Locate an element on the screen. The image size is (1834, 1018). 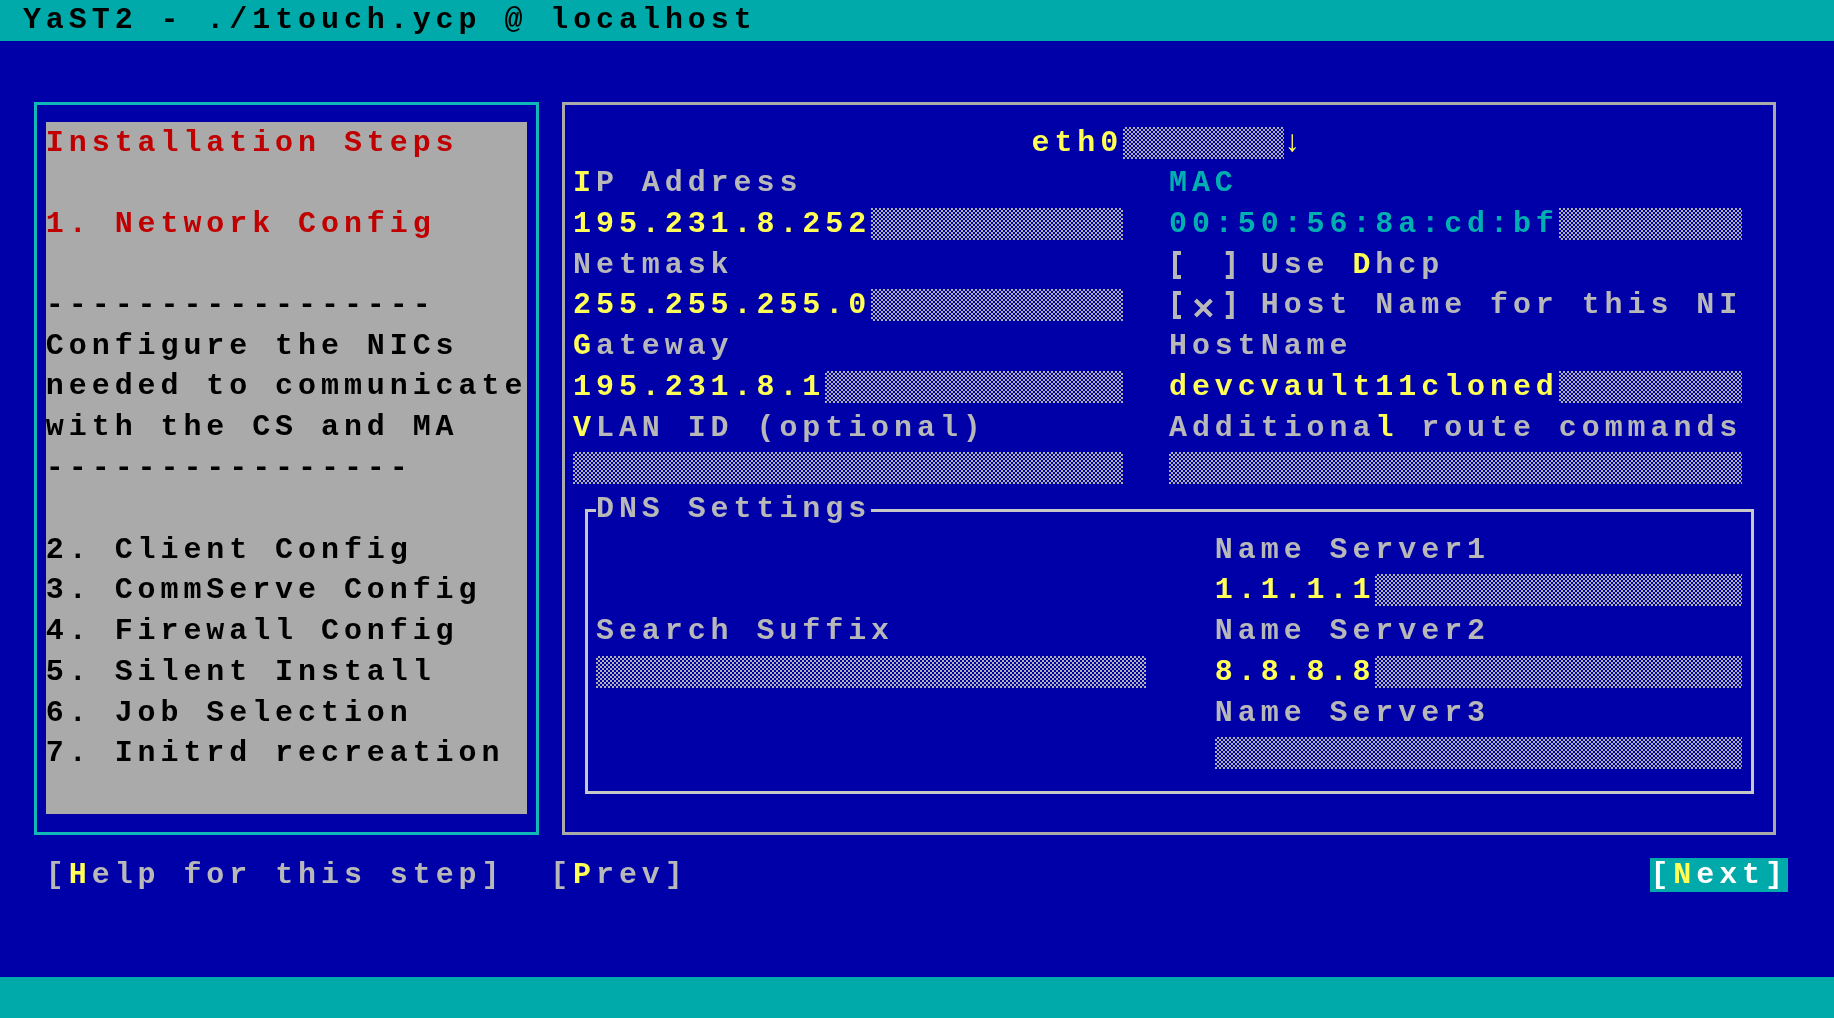
step-item: 2. Client Config is located at coordinates (229, 550).